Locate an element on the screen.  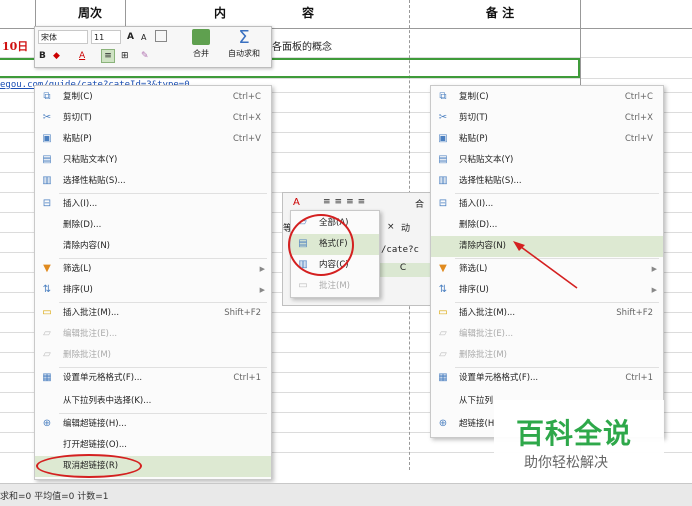
autosum-button: Σ 自动求和 is located at coordinates (244, 47).